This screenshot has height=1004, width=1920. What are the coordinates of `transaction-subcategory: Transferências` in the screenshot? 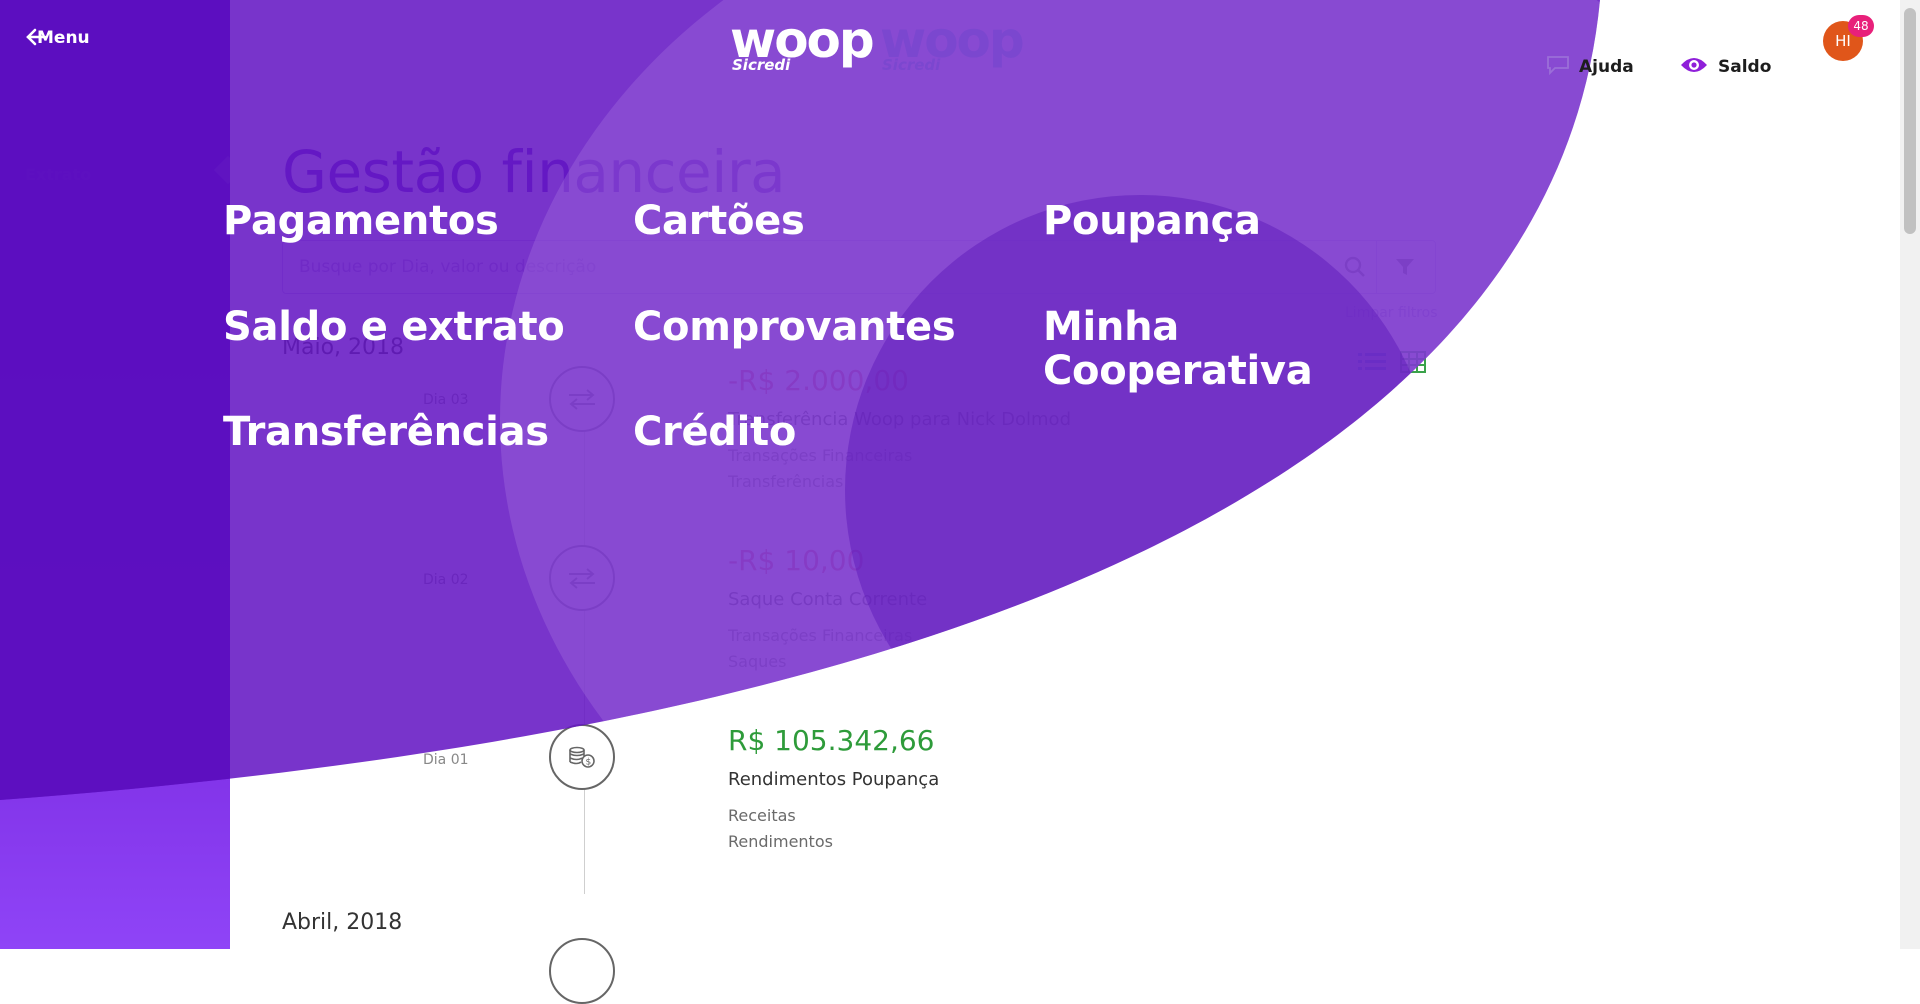 It's located at (786, 481).